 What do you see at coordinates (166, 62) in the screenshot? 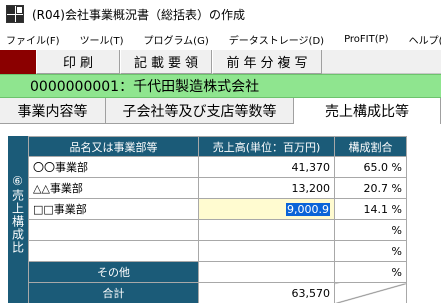
I see `guide-button: 記載要領` at bounding box center [166, 62].